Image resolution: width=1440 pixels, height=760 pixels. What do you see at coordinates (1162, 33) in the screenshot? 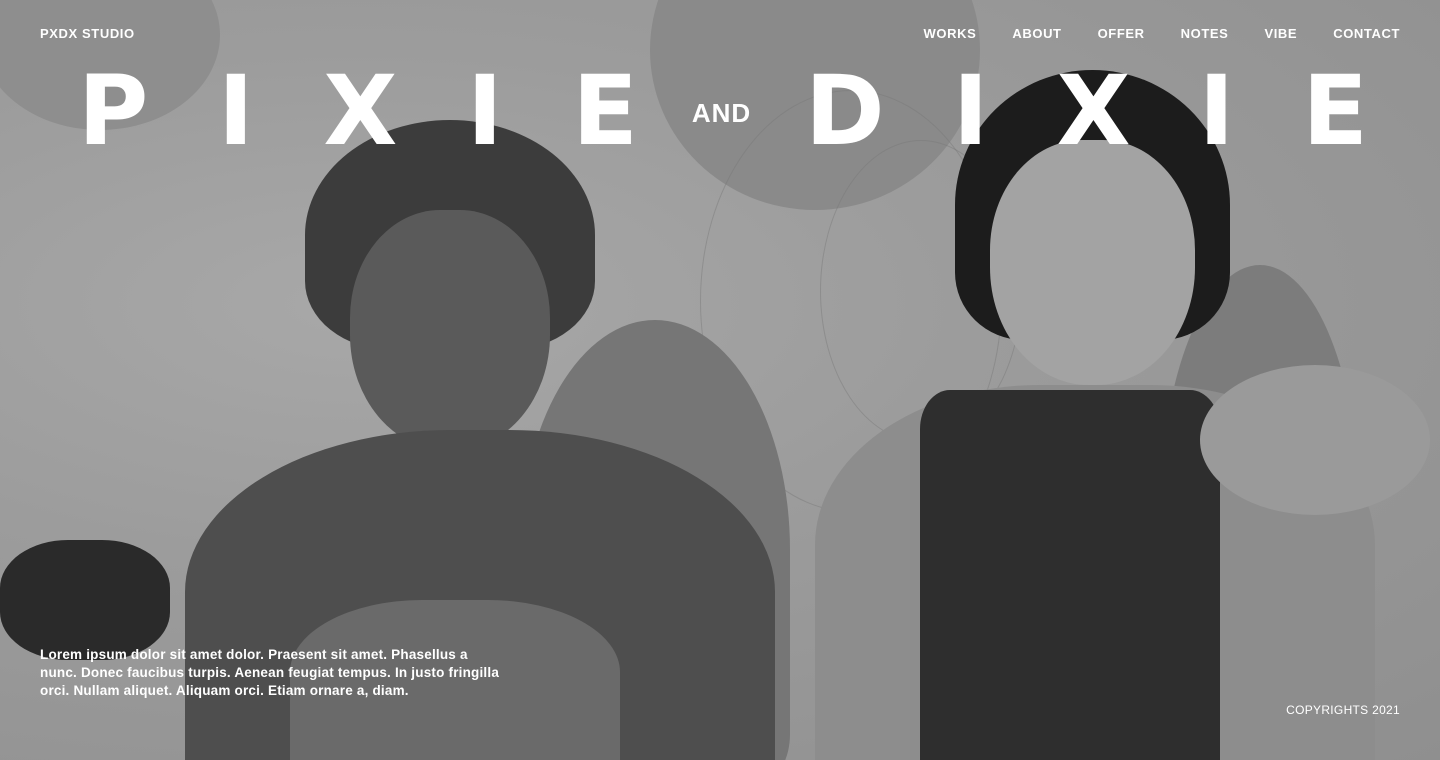
I see `main-nav: WORKS ABOUT OFFER NOTES VIBE CONTACT` at bounding box center [1162, 33].